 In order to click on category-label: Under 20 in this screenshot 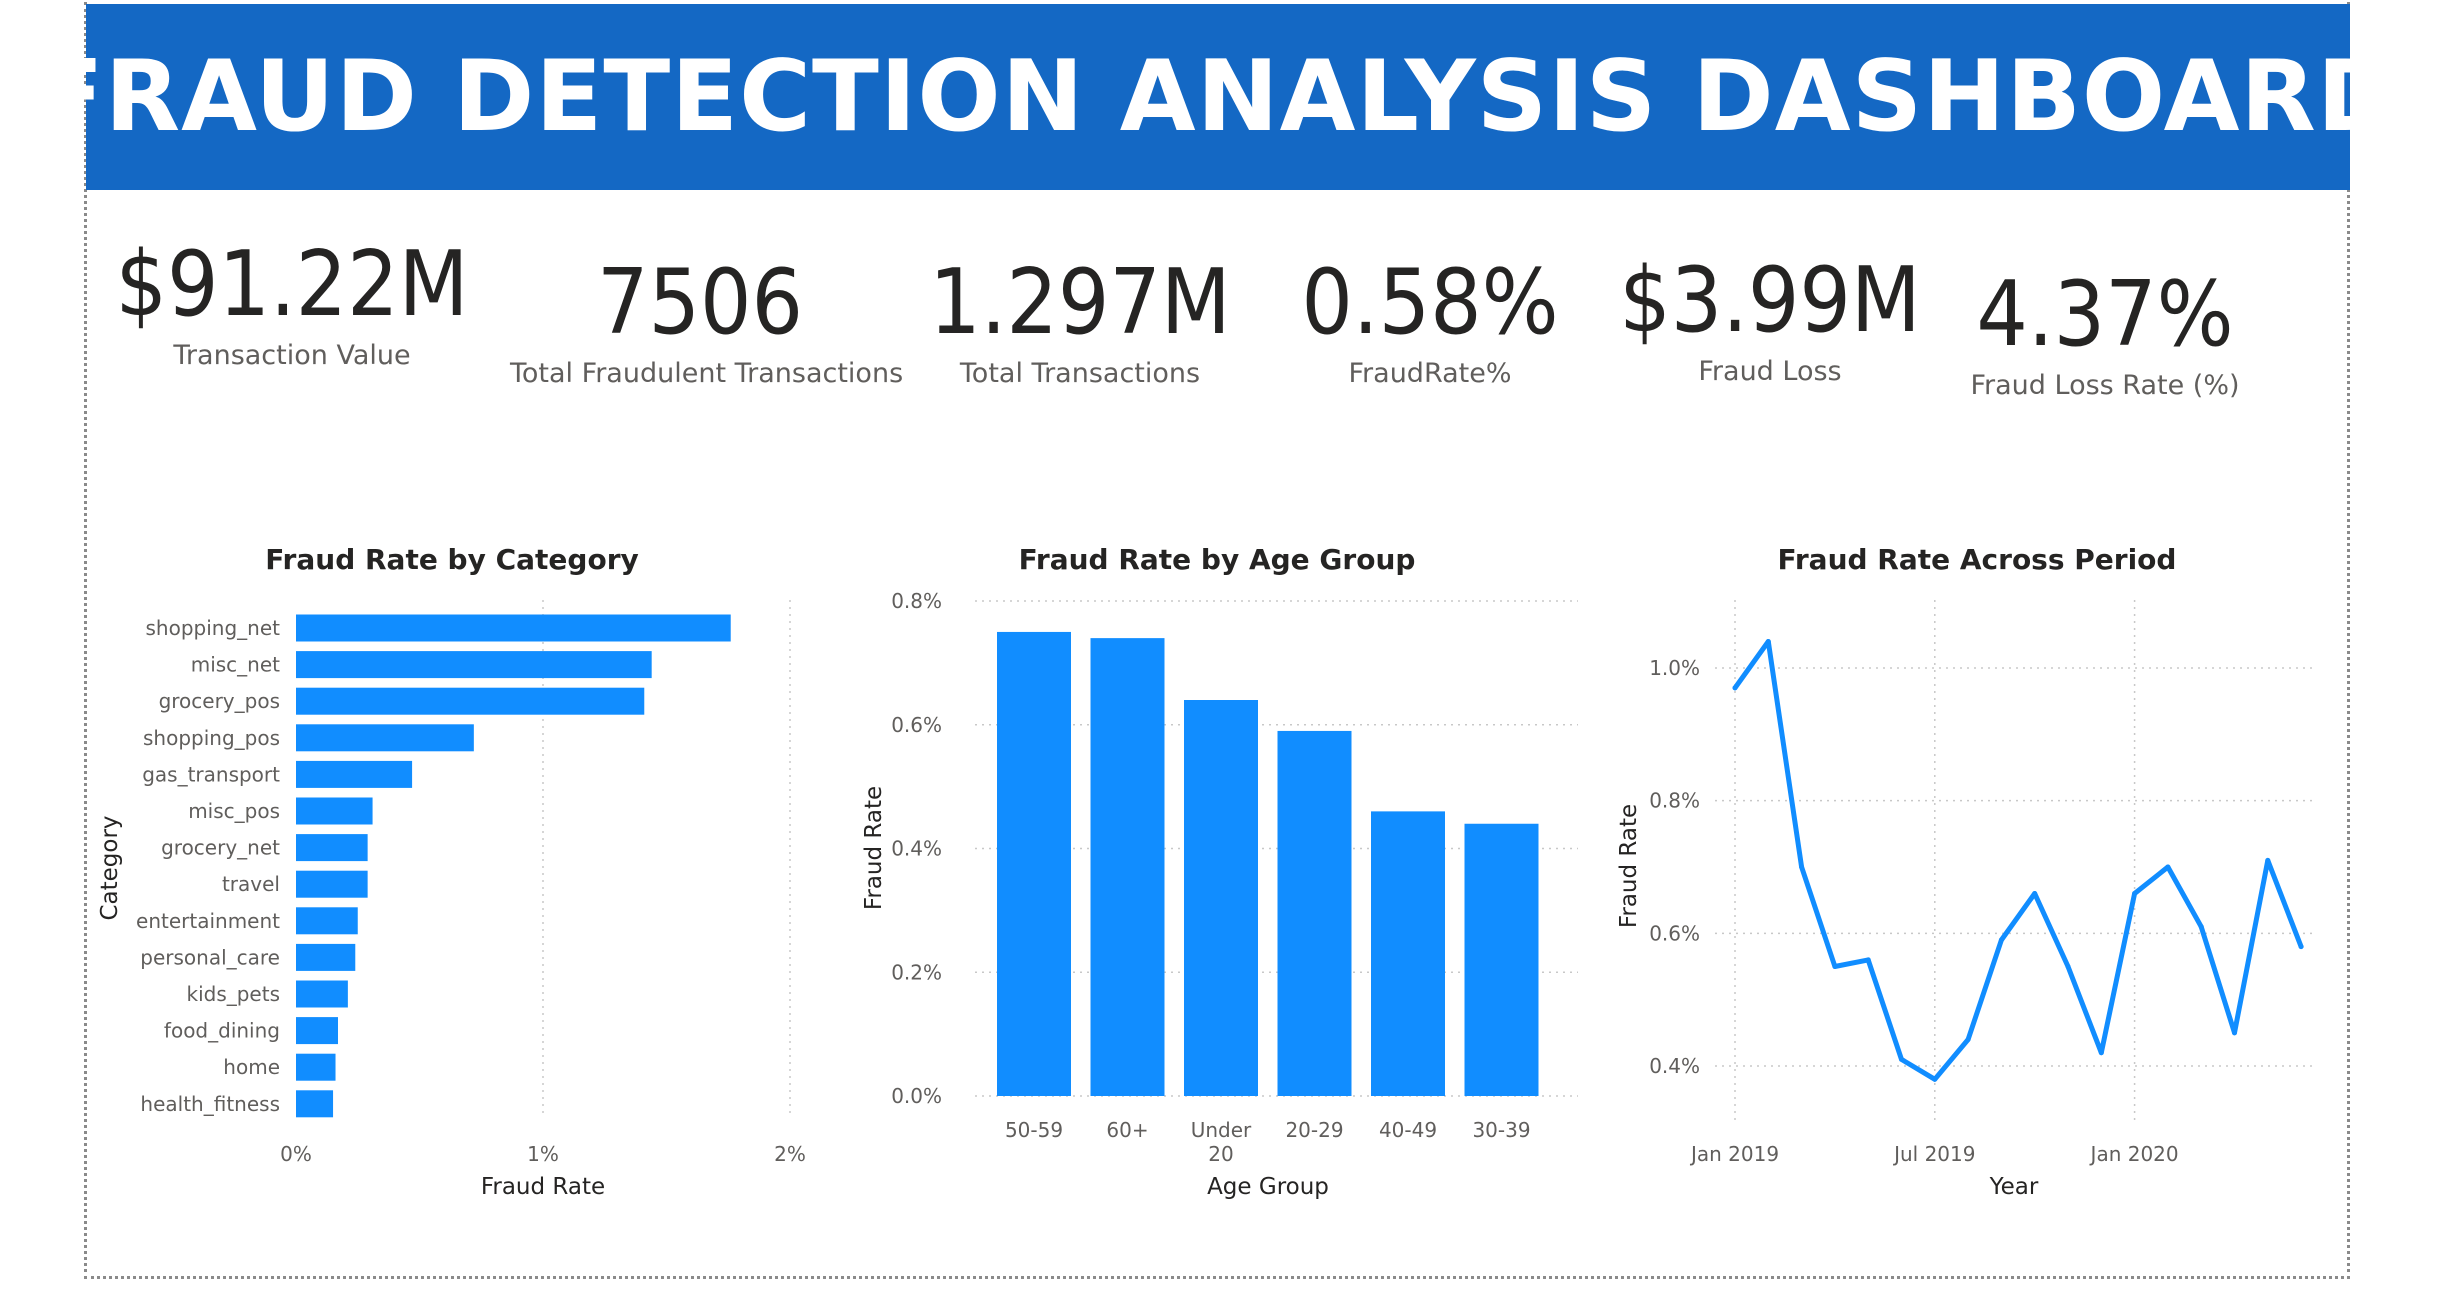, I will do `click(1221, 1142)`.